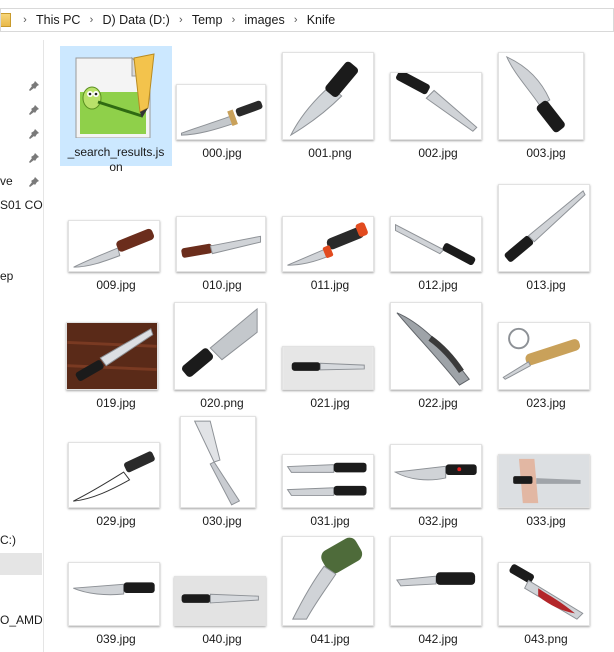  What do you see at coordinates (6, 181) in the screenshot?
I see `nav-item-truncated: ve` at bounding box center [6, 181].